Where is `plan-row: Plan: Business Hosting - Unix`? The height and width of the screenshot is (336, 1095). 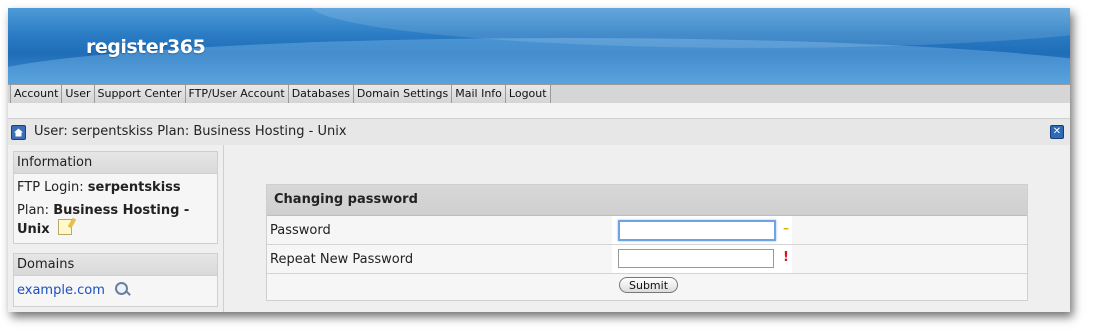 plan-row: Plan: Business Hosting - Unix is located at coordinates (115, 218).